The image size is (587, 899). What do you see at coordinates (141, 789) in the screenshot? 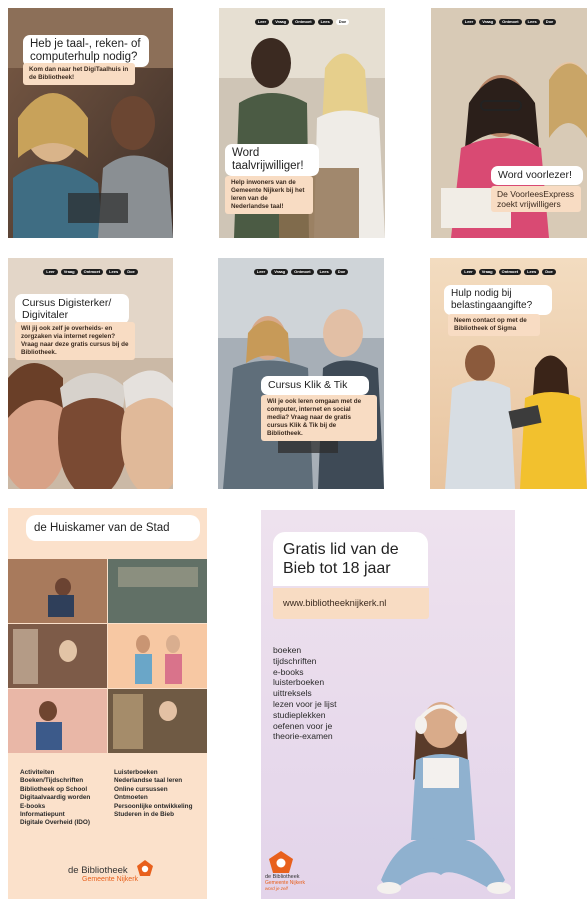
I see `list-item: Online cursussen` at bounding box center [141, 789].